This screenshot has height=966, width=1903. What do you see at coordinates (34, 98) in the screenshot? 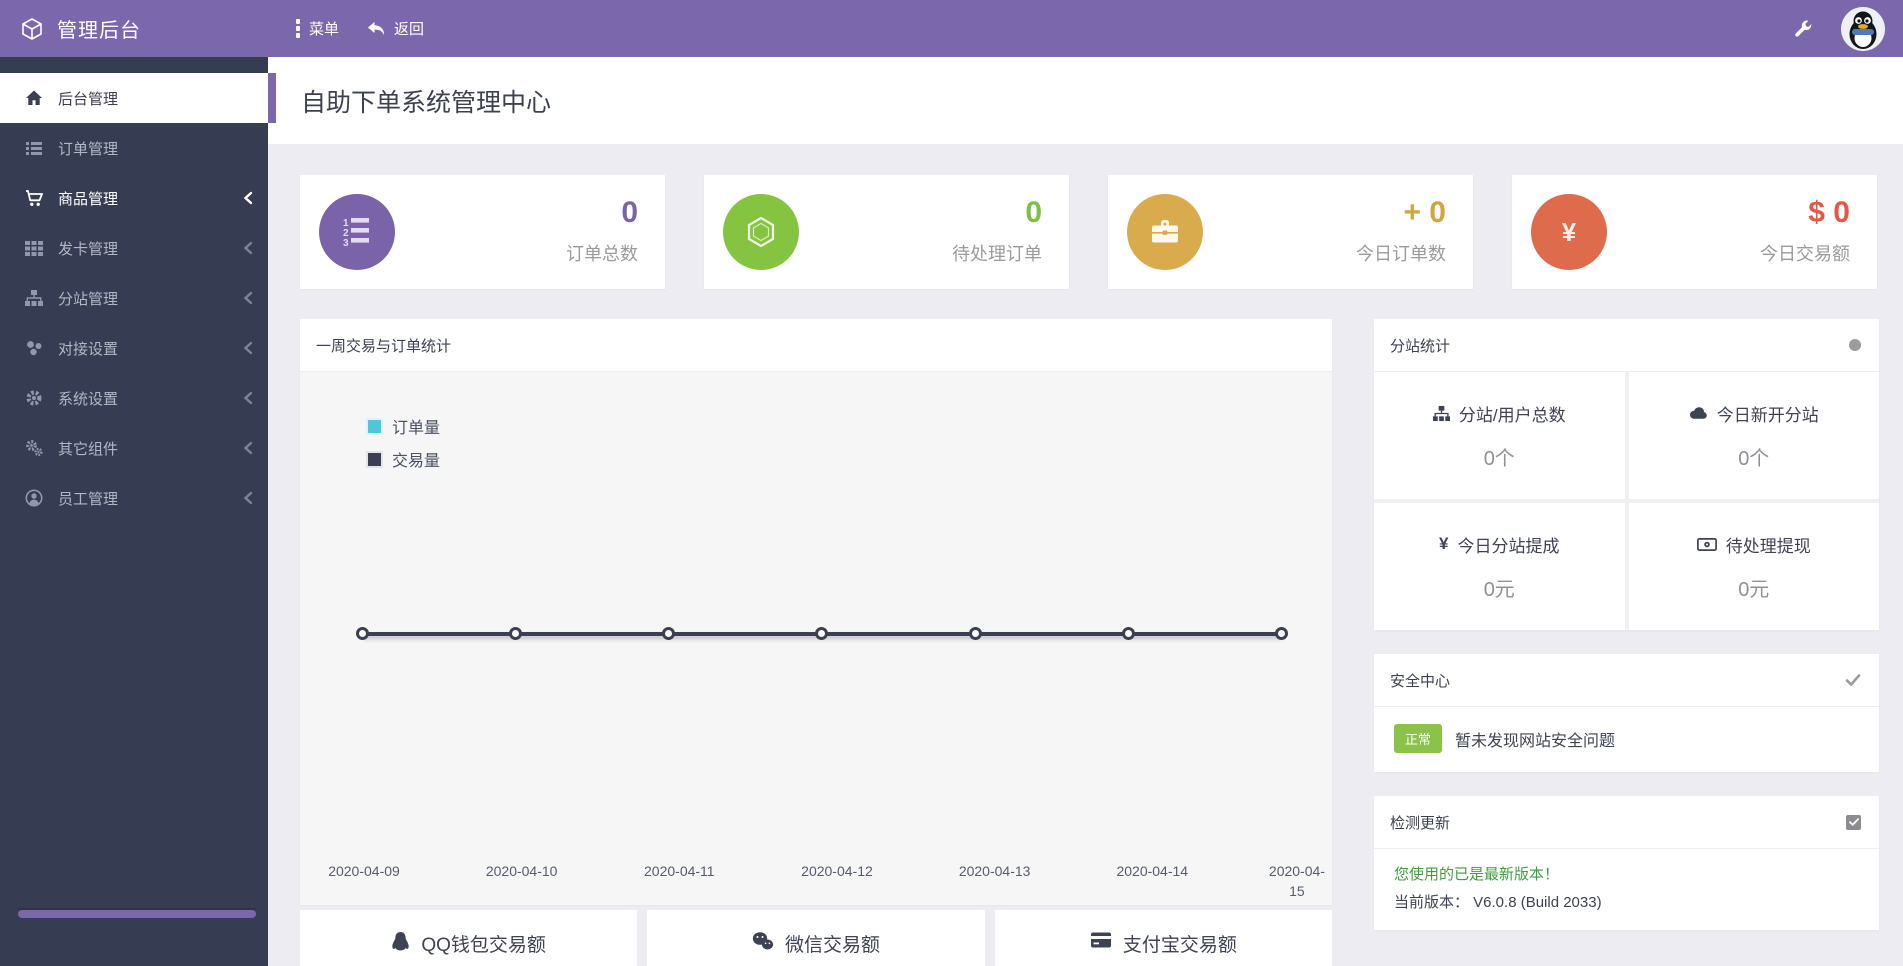
I see `home-icon` at bounding box center [34, 98].